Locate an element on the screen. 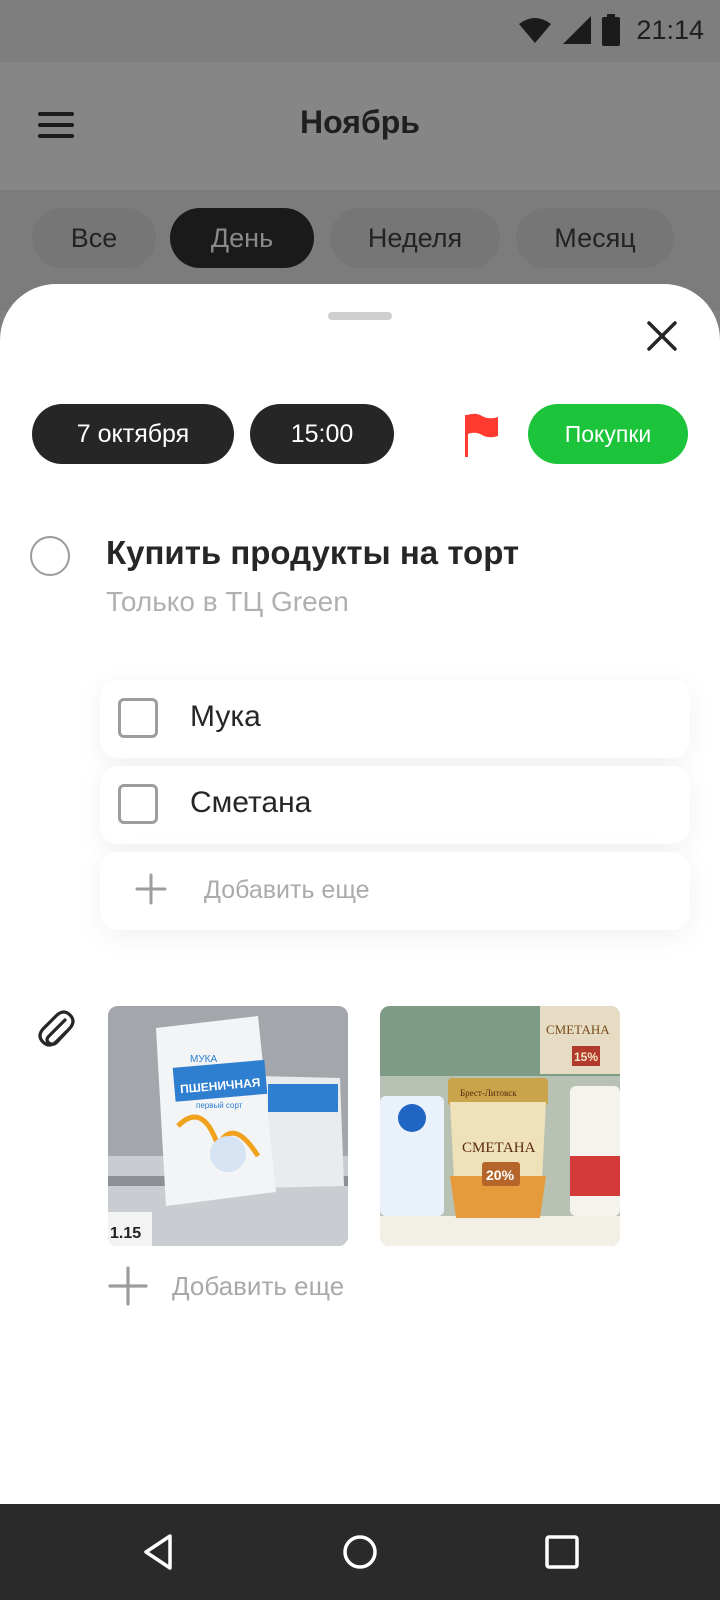  category-pill: Покупки is located at coordinates (608, 434).